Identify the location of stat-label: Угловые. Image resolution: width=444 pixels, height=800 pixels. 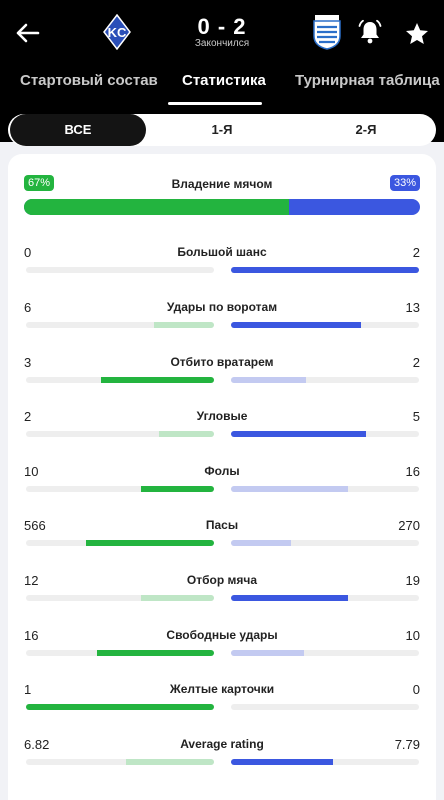
(222, 416).